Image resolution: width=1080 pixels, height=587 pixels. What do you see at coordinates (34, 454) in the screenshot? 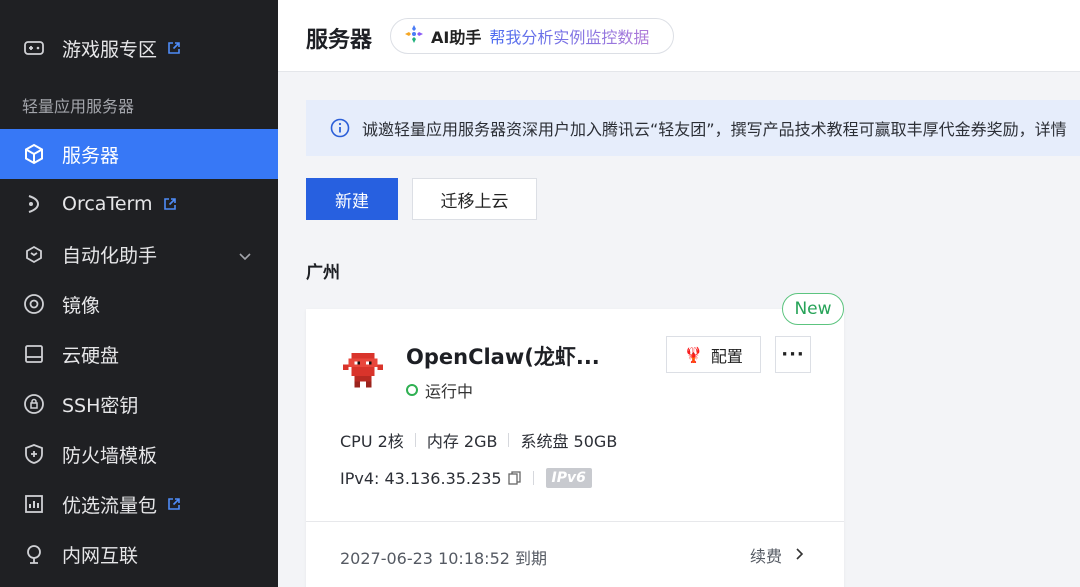
I see `shield-icon` at bounding box center [34, 454].